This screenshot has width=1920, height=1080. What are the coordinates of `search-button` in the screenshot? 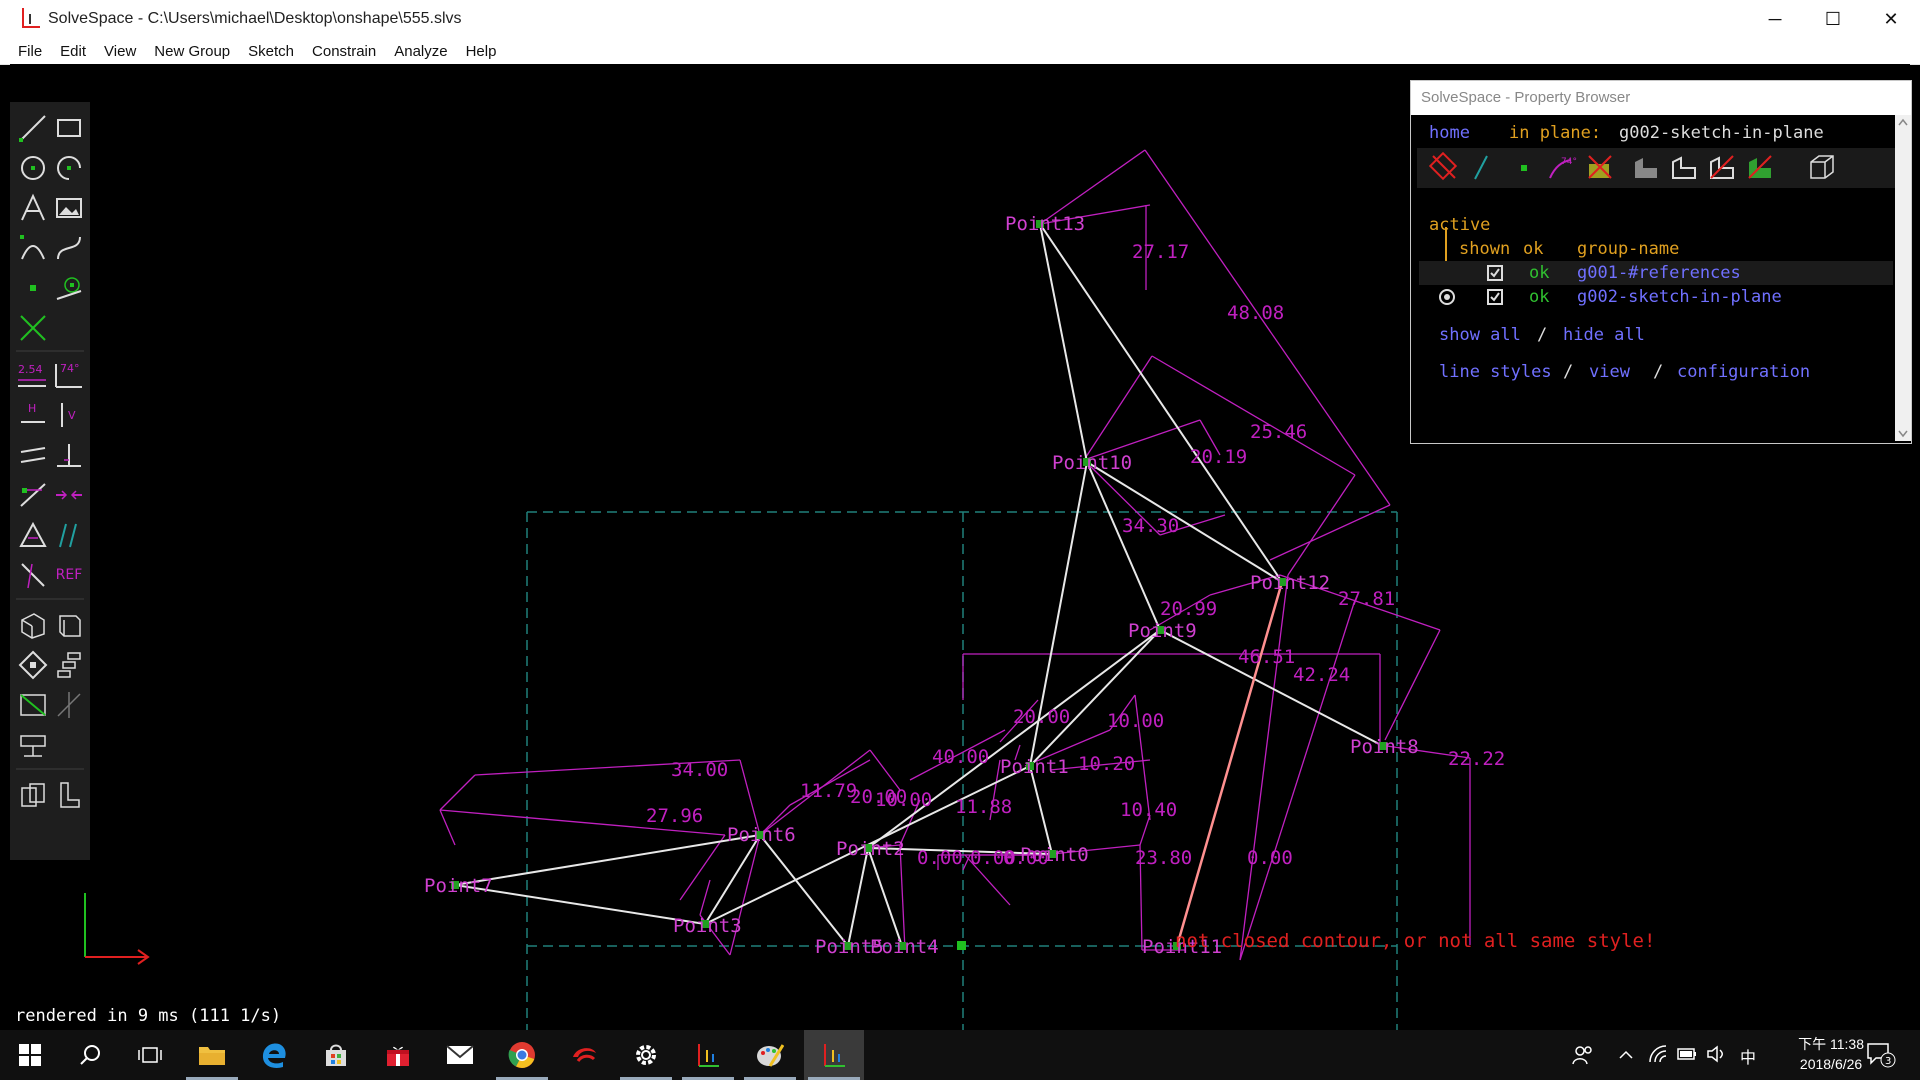 It's located at (90, 1055).